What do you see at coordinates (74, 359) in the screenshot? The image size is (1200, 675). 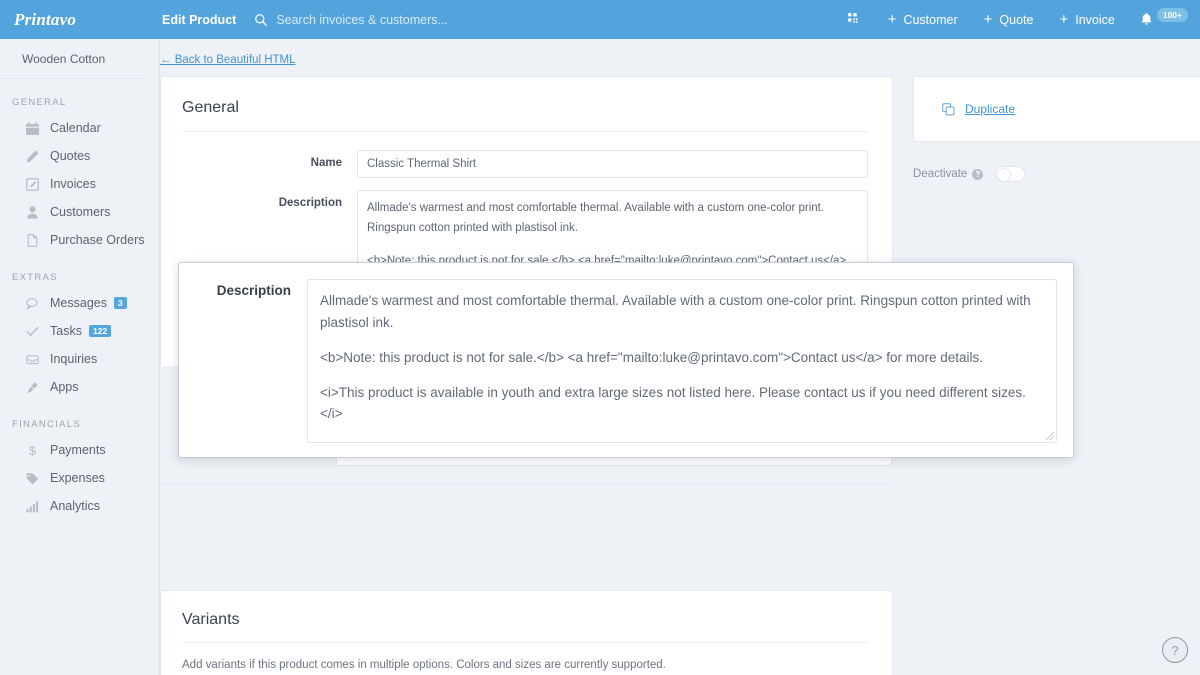 I see `sidebar-item-label: Inquiries` at bounding box center [74, 359].